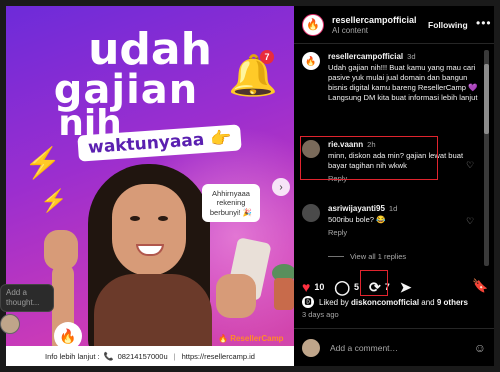 The height and width of the screenshot is (372, 500). Describe the element at coordinates (357, 287) in the screenshot. I see `comment-count: 5` at that location.